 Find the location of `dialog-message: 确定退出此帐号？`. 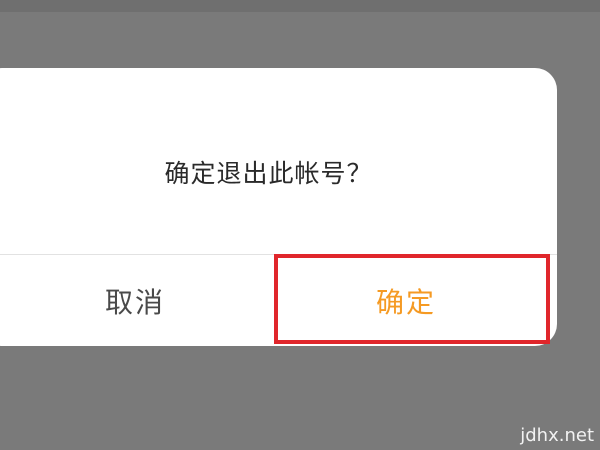

dialog-message: 确定退出此帐号？ is located at coordinates (268, 173).